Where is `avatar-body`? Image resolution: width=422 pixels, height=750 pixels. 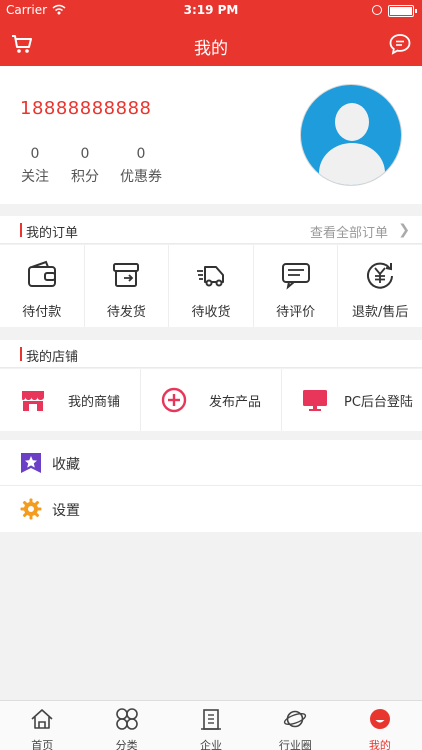
avatar-body is located at coordinates (352, 164).